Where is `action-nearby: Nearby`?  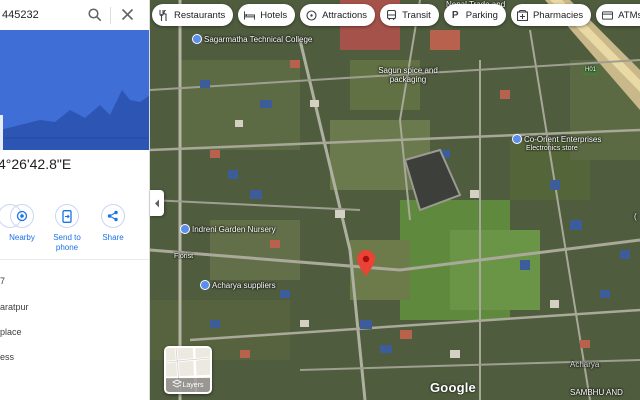
action-nearby: Nearby is located at coordinates (22, 223).